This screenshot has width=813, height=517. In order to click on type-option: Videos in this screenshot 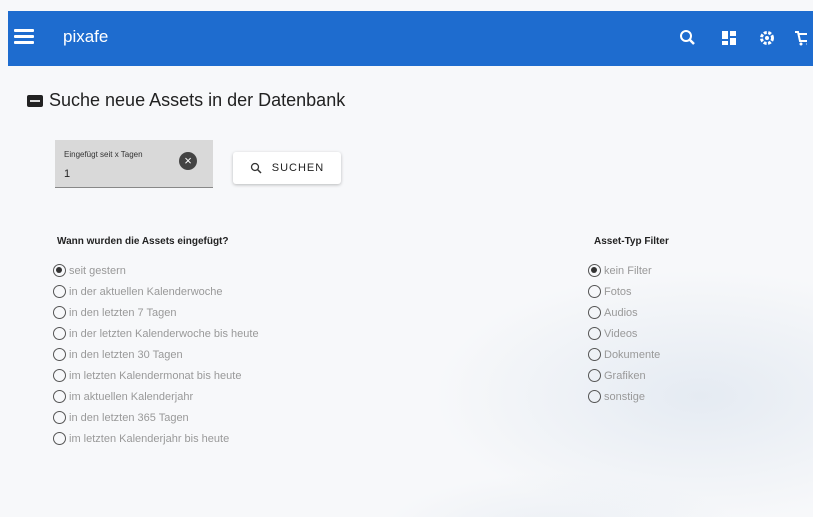, I will do `click(624, 333)`.